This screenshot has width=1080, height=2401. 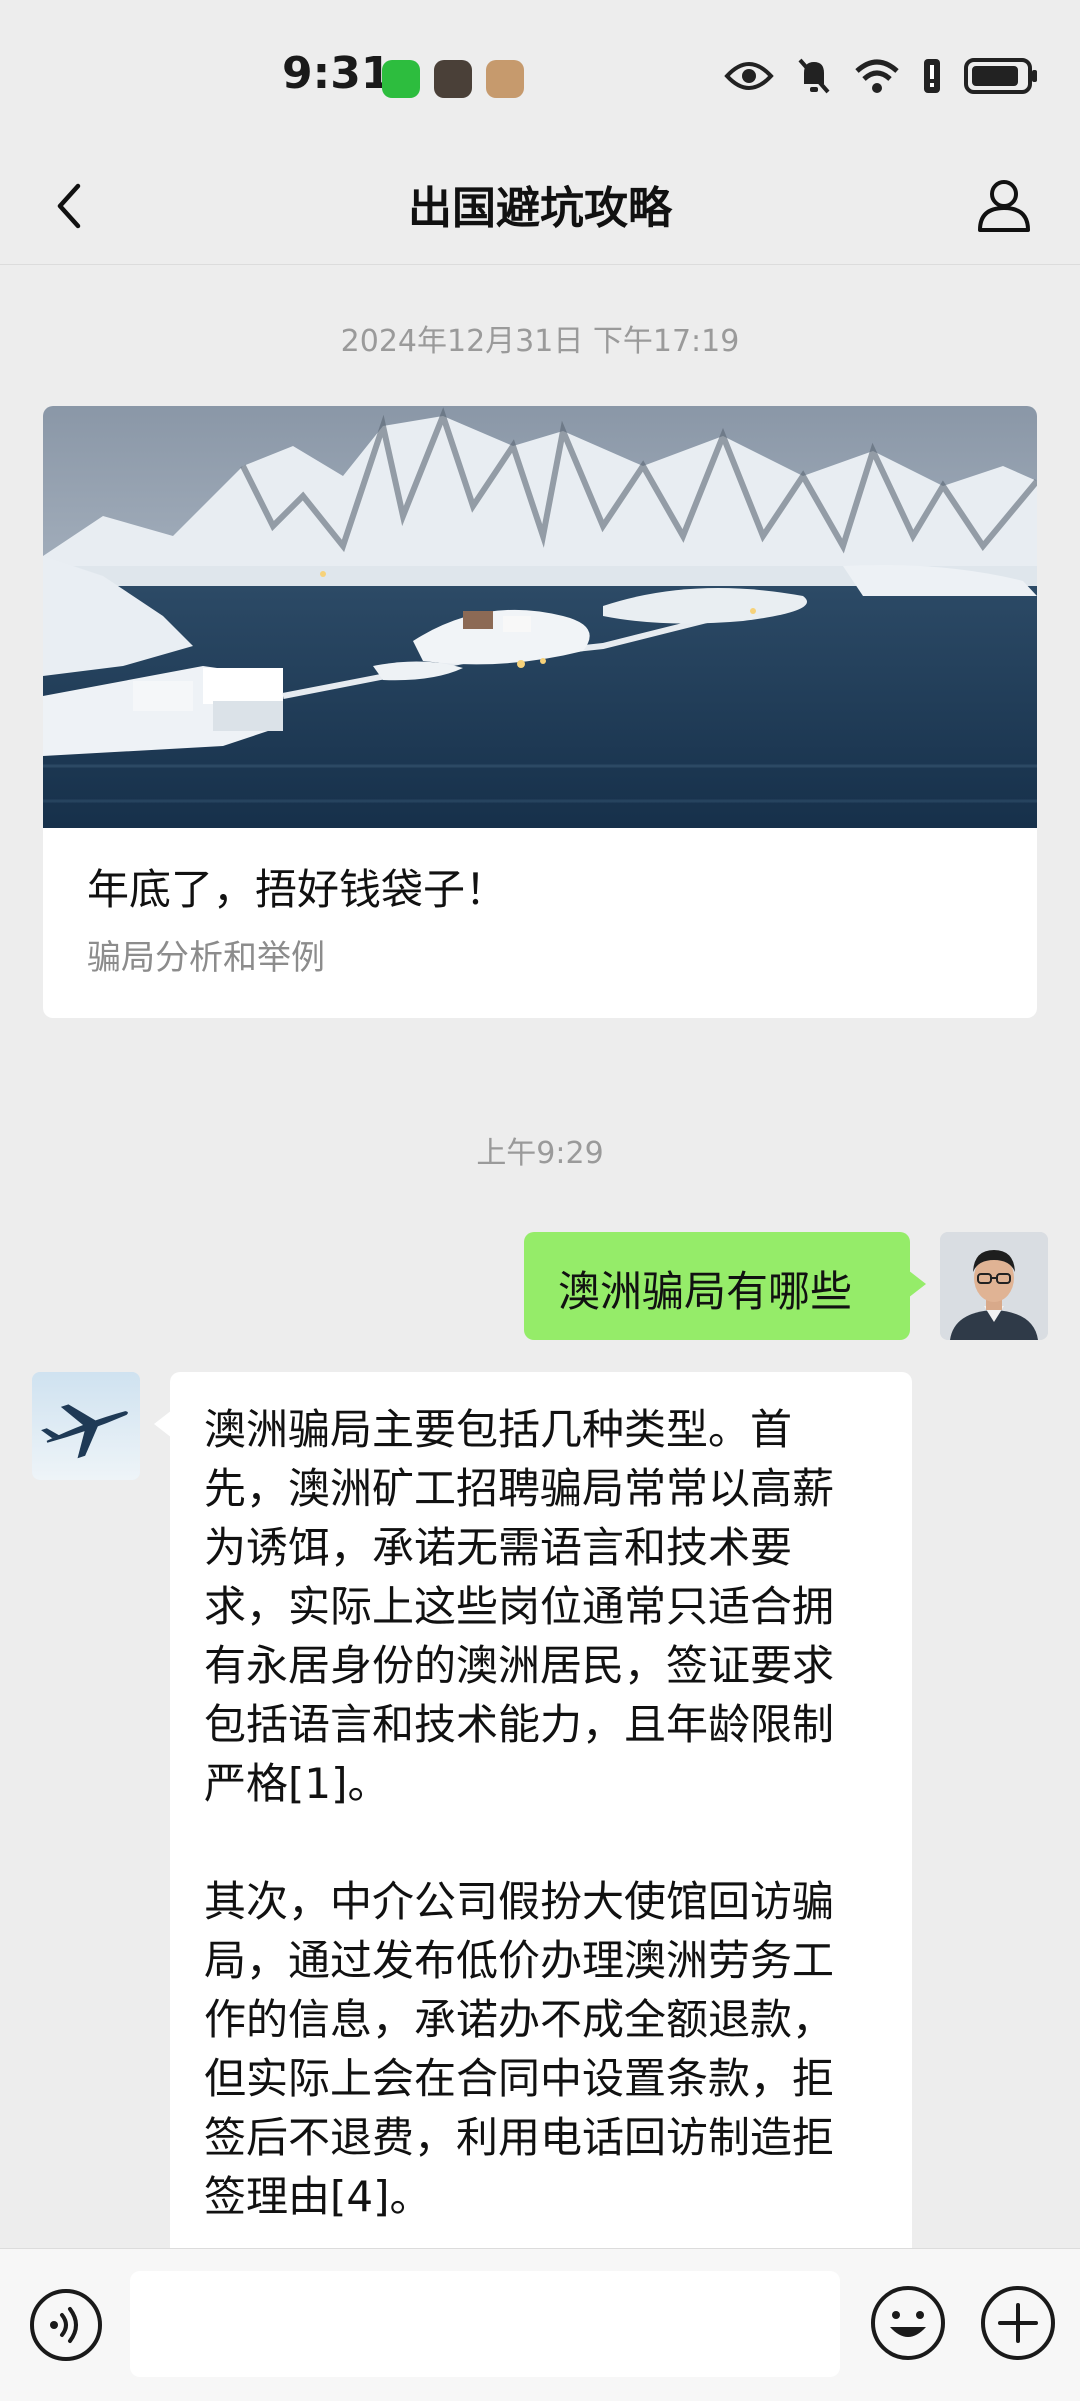 I want to click on input-bar, so click(x=540, y=2324).